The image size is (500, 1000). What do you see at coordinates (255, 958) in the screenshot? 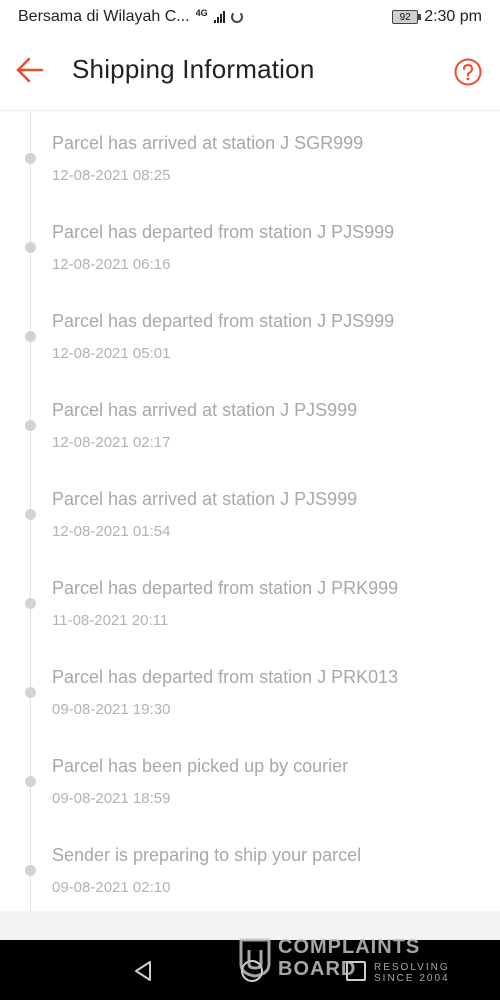
I see `complaints-board-logo` at bounding box center [255, 958].